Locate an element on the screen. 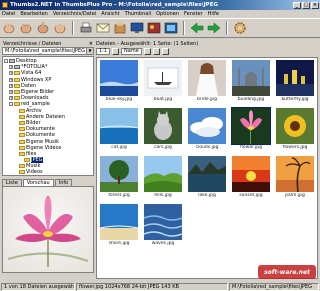 This screenshot has width=320, height=291. view-mode-button is located at coordinates (116, 51).